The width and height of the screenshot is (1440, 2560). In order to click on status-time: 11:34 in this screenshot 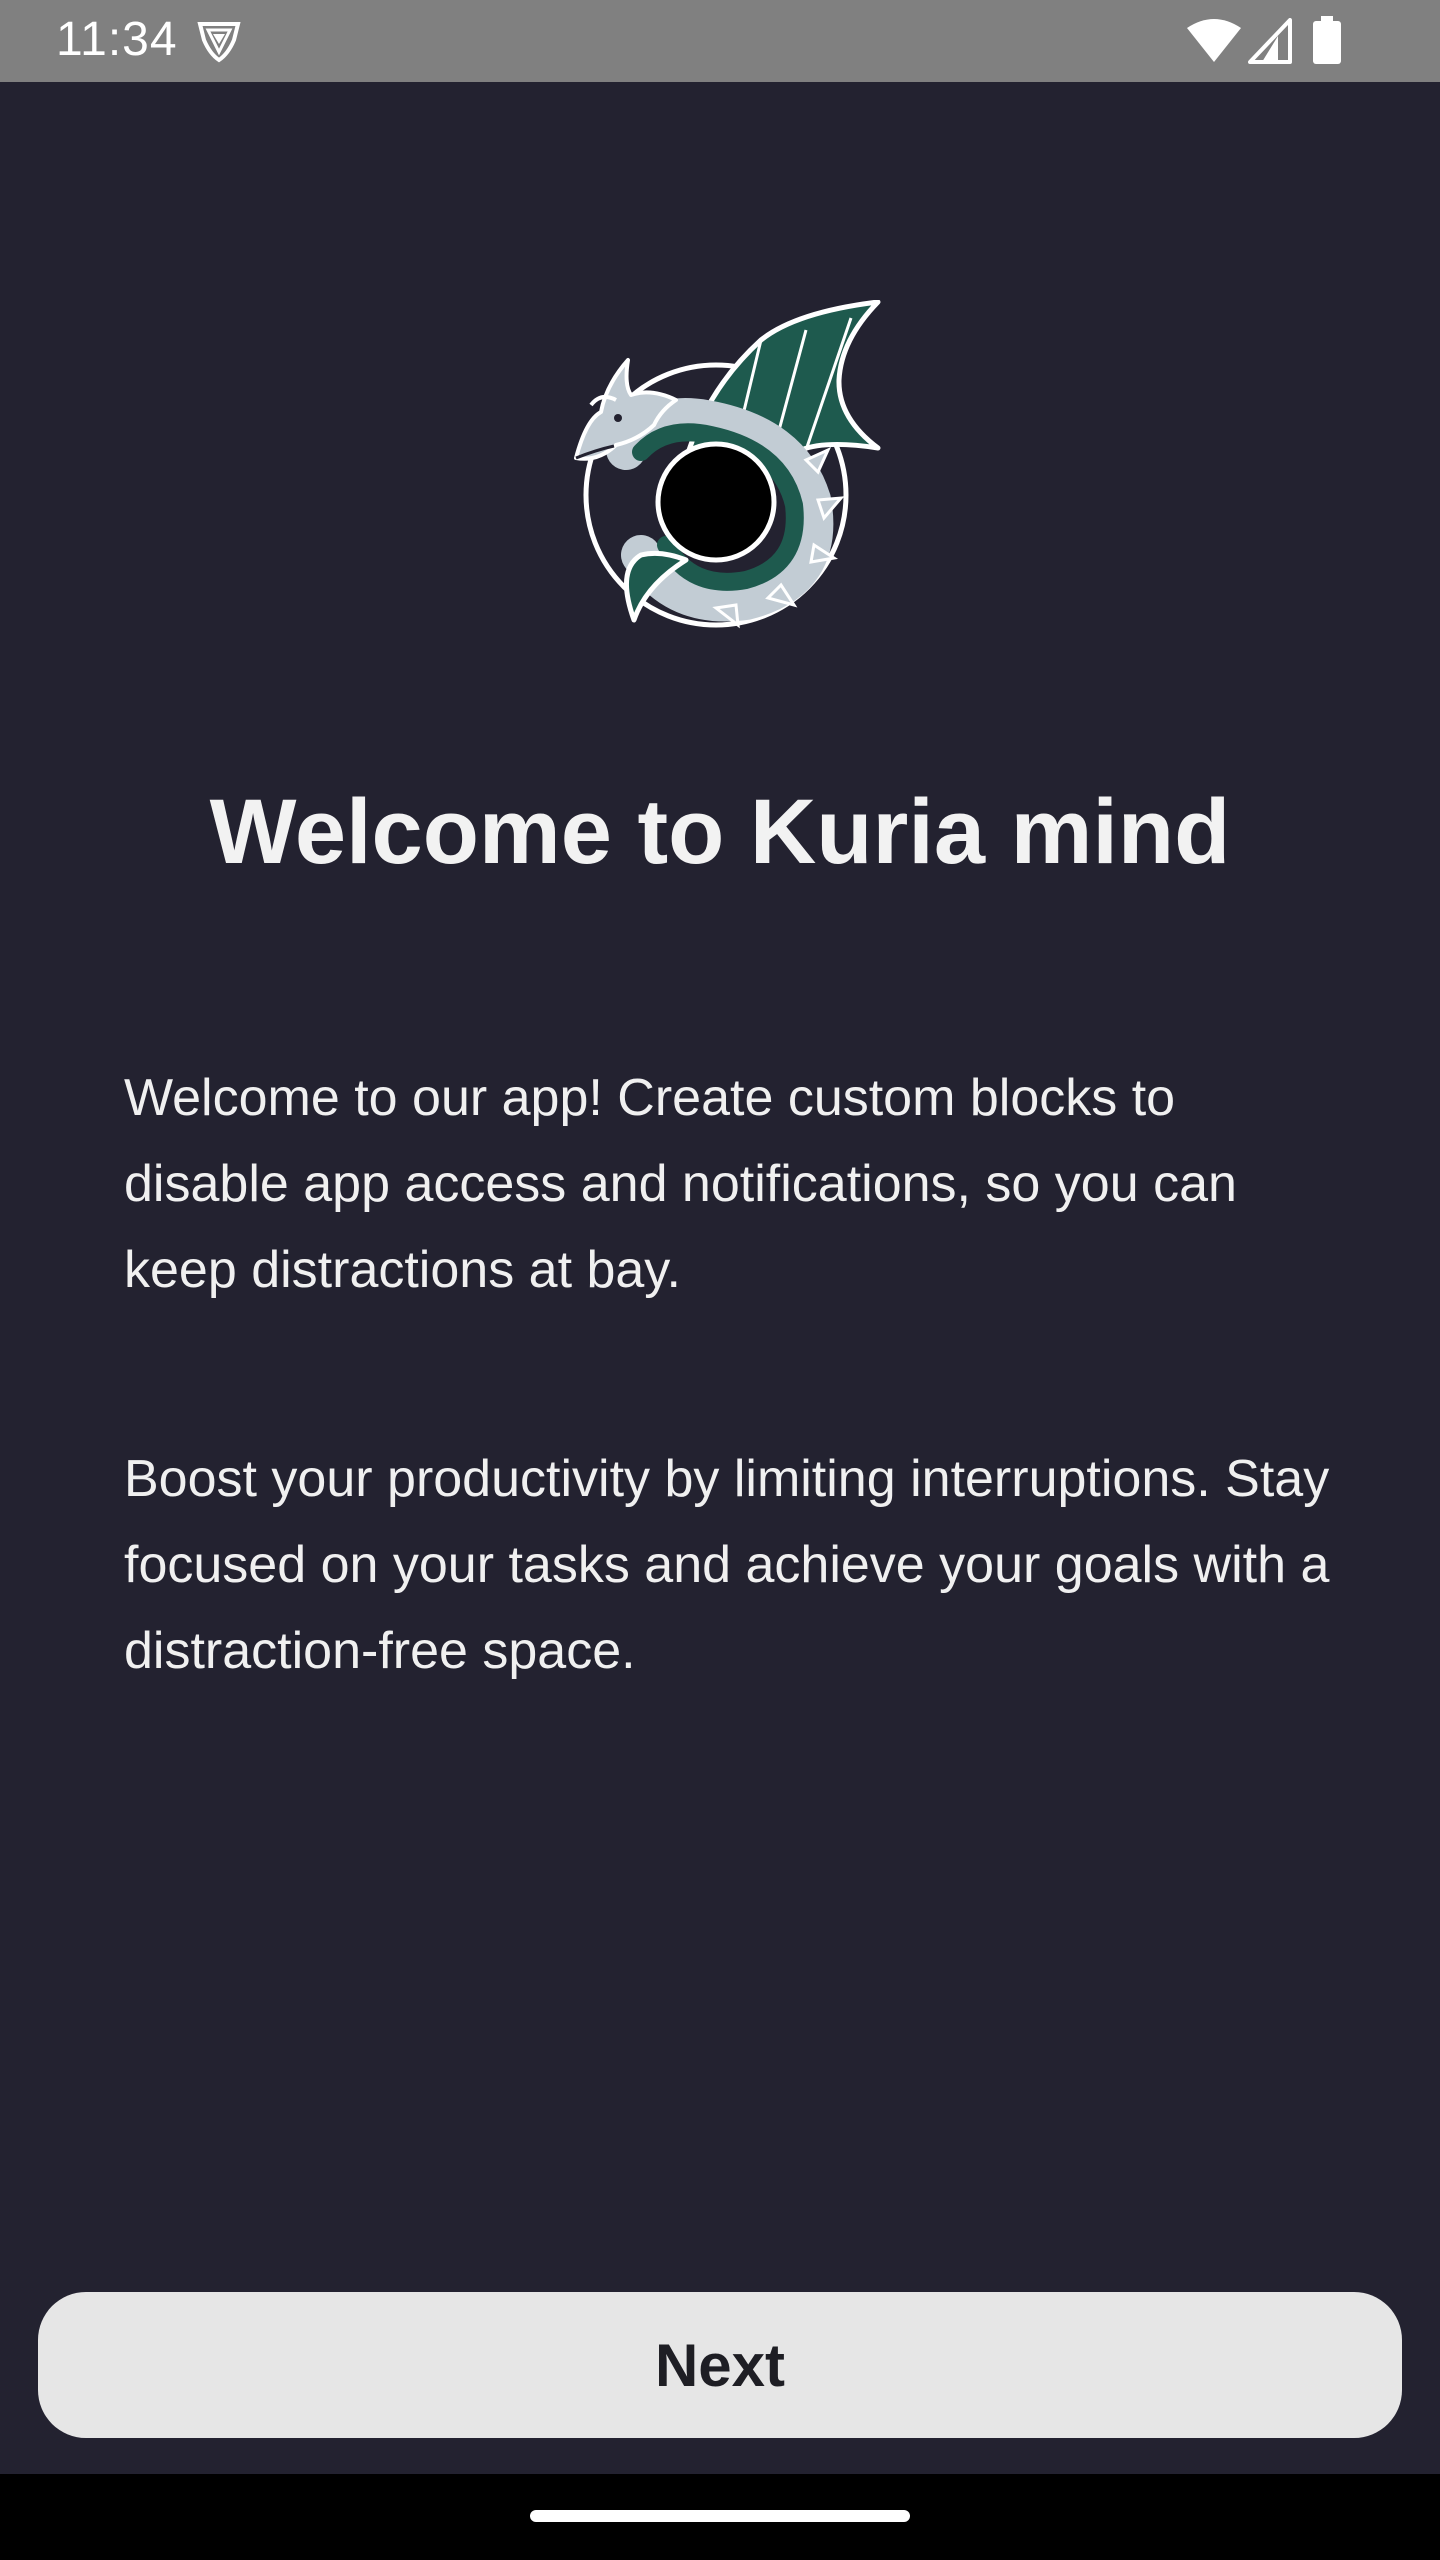, I will do `click(117, 39)`.